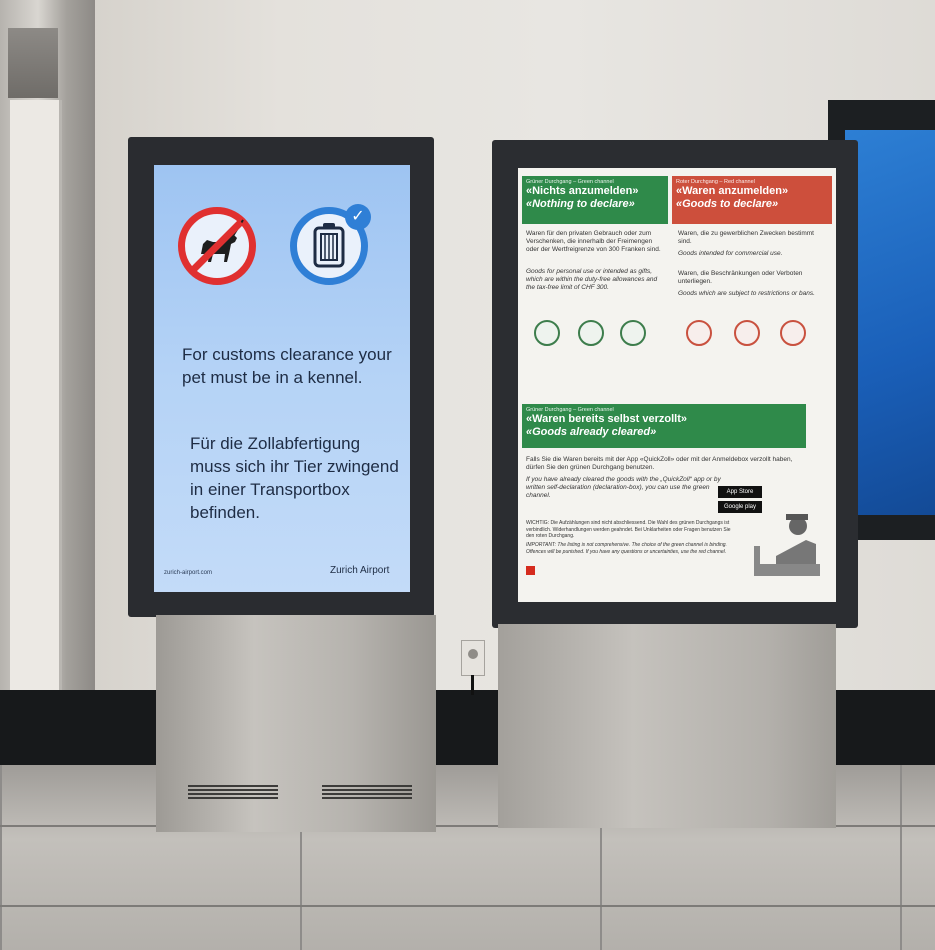 The image size is (935, 950). I want to click on cleared-subtitle: Grüner Durchgang – Green channel, so click(570, 410).